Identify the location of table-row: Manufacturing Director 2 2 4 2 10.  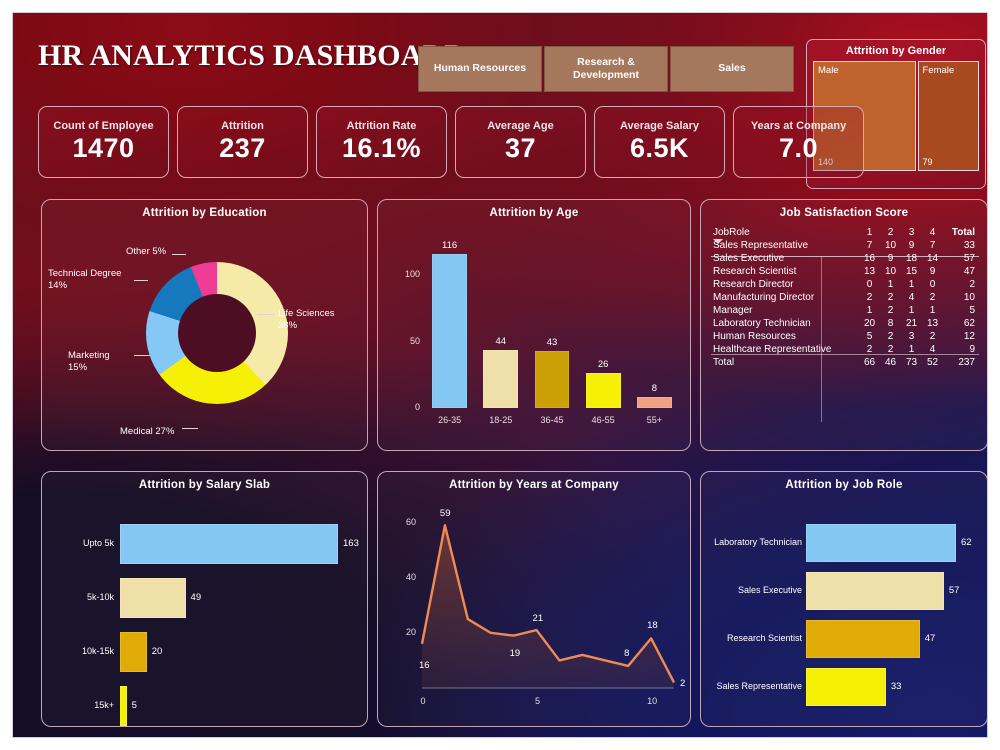
(845, 297).